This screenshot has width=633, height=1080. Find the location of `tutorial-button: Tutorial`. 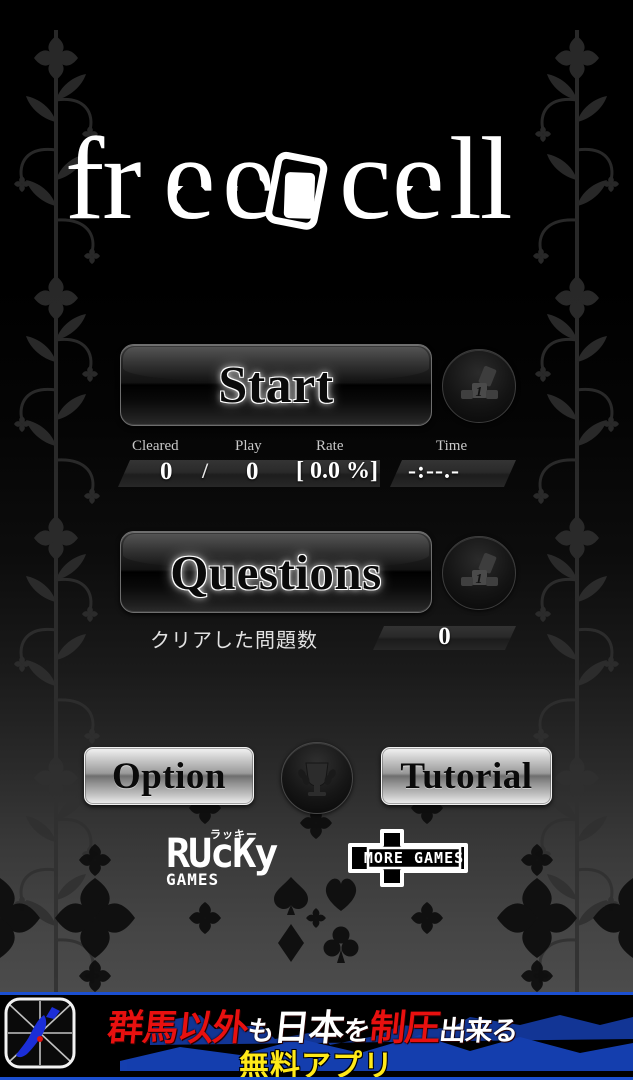

tutorial-button: Tutorial is located at coordinates (466, 776).